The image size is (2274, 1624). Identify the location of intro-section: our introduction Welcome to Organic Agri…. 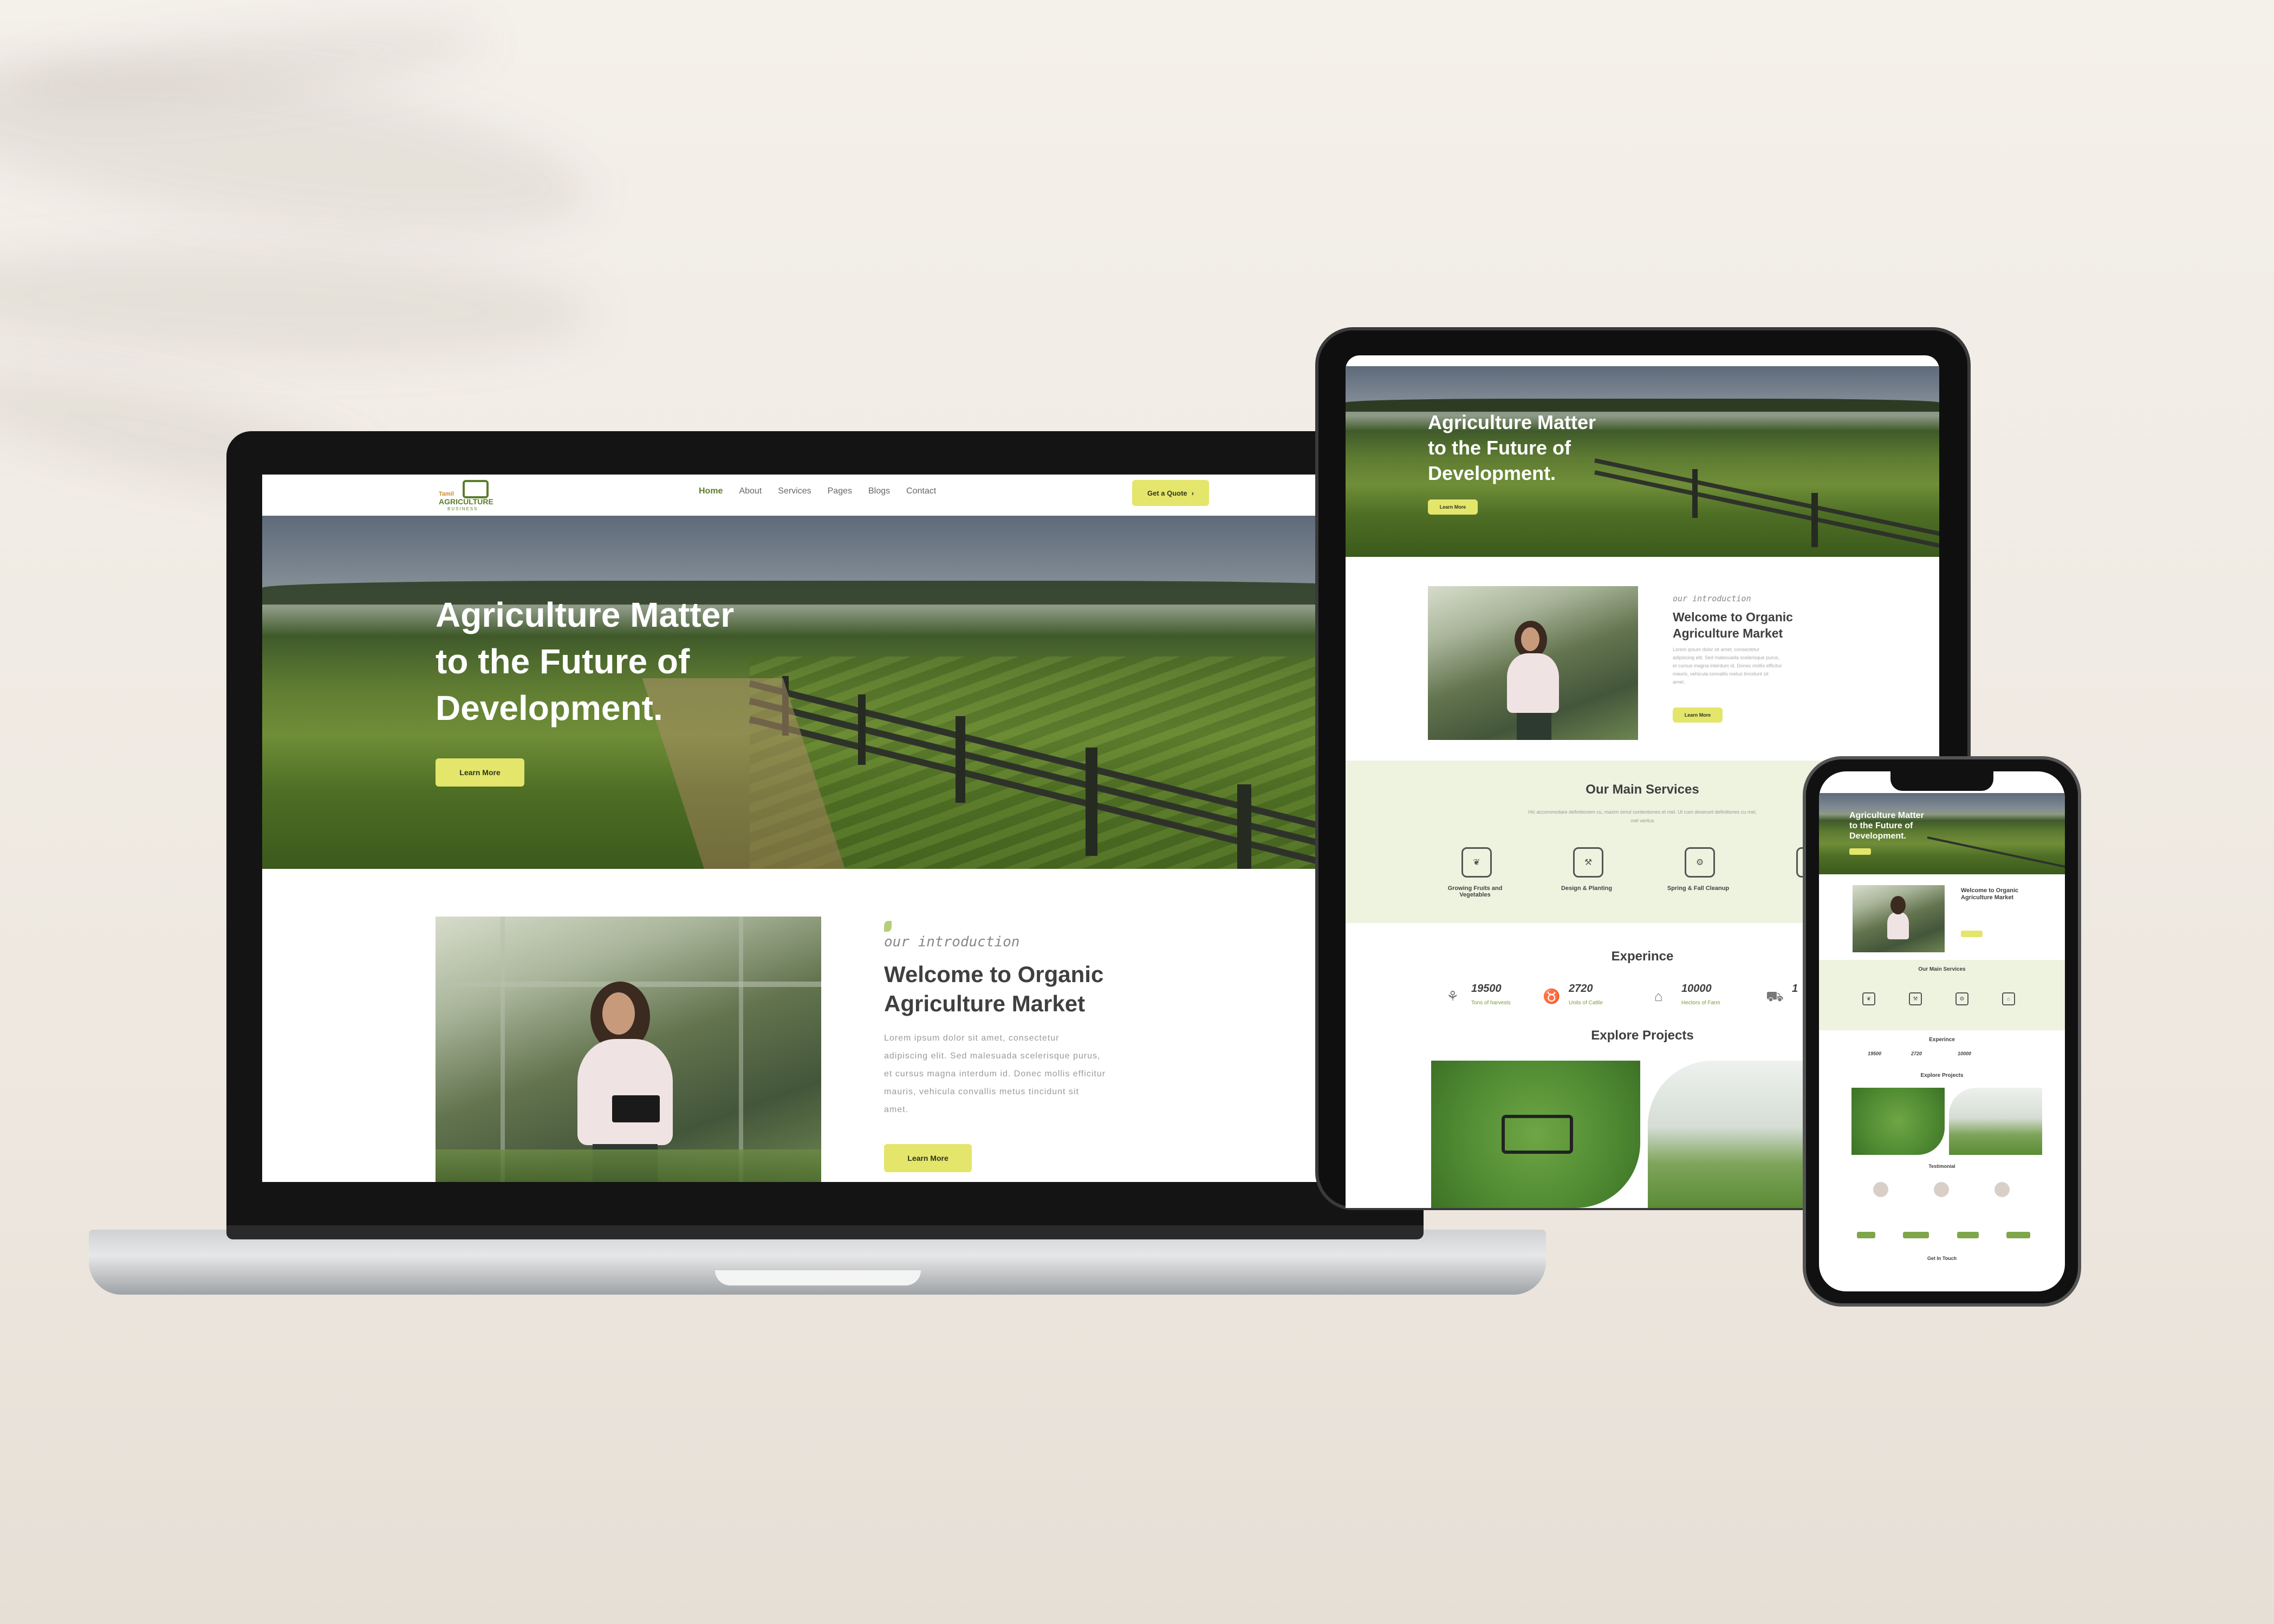
(826, 1025).